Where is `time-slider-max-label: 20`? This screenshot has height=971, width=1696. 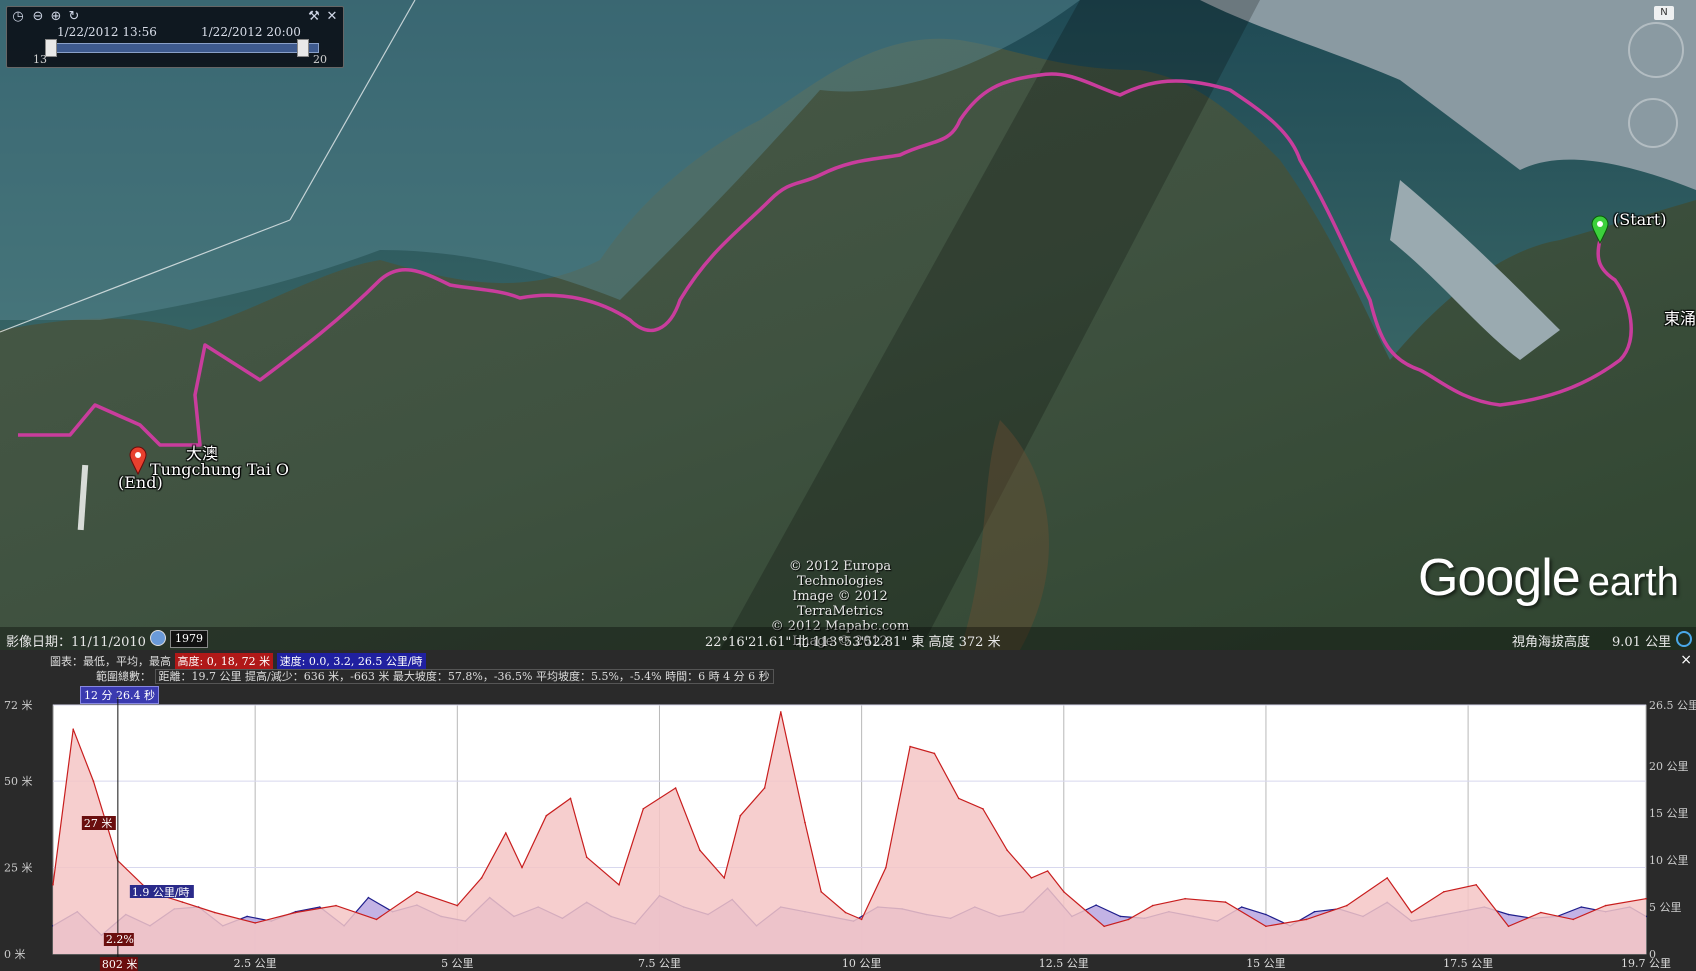
time-slider-max-label: 20 is located at coordinates (320, 59).